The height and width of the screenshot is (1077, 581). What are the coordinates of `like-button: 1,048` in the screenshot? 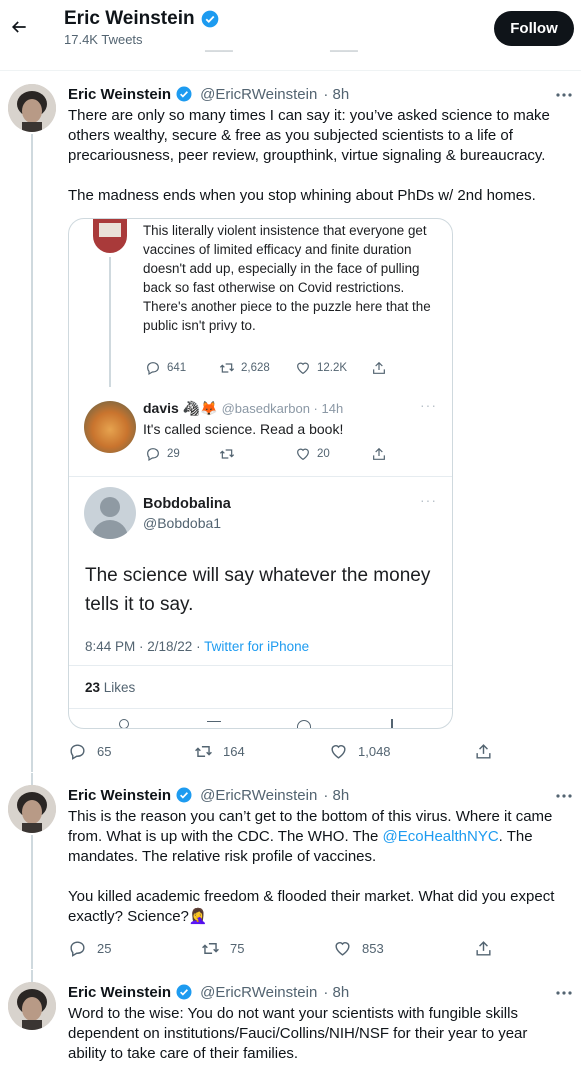 It's located at (360, 751).